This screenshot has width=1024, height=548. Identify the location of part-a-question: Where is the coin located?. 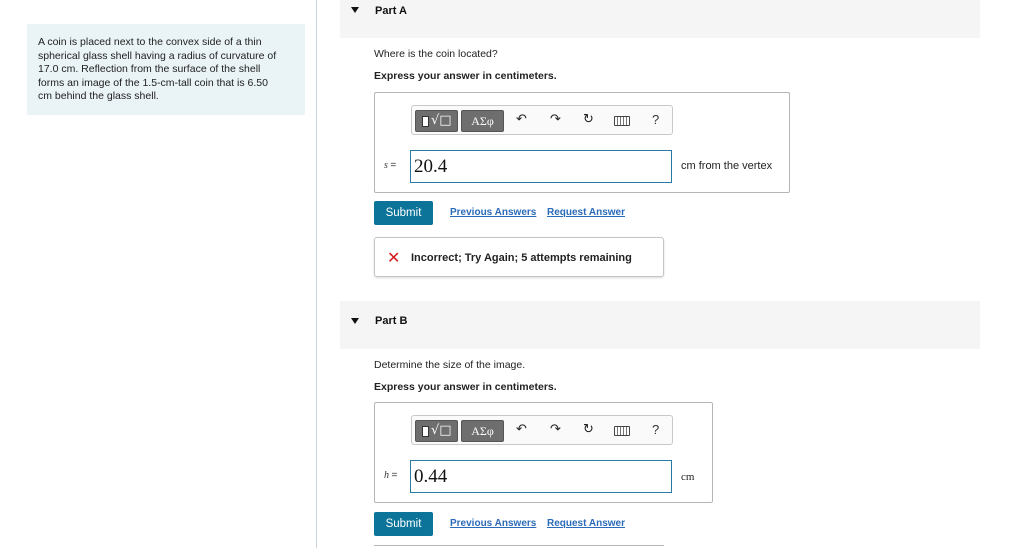
(436, 54).